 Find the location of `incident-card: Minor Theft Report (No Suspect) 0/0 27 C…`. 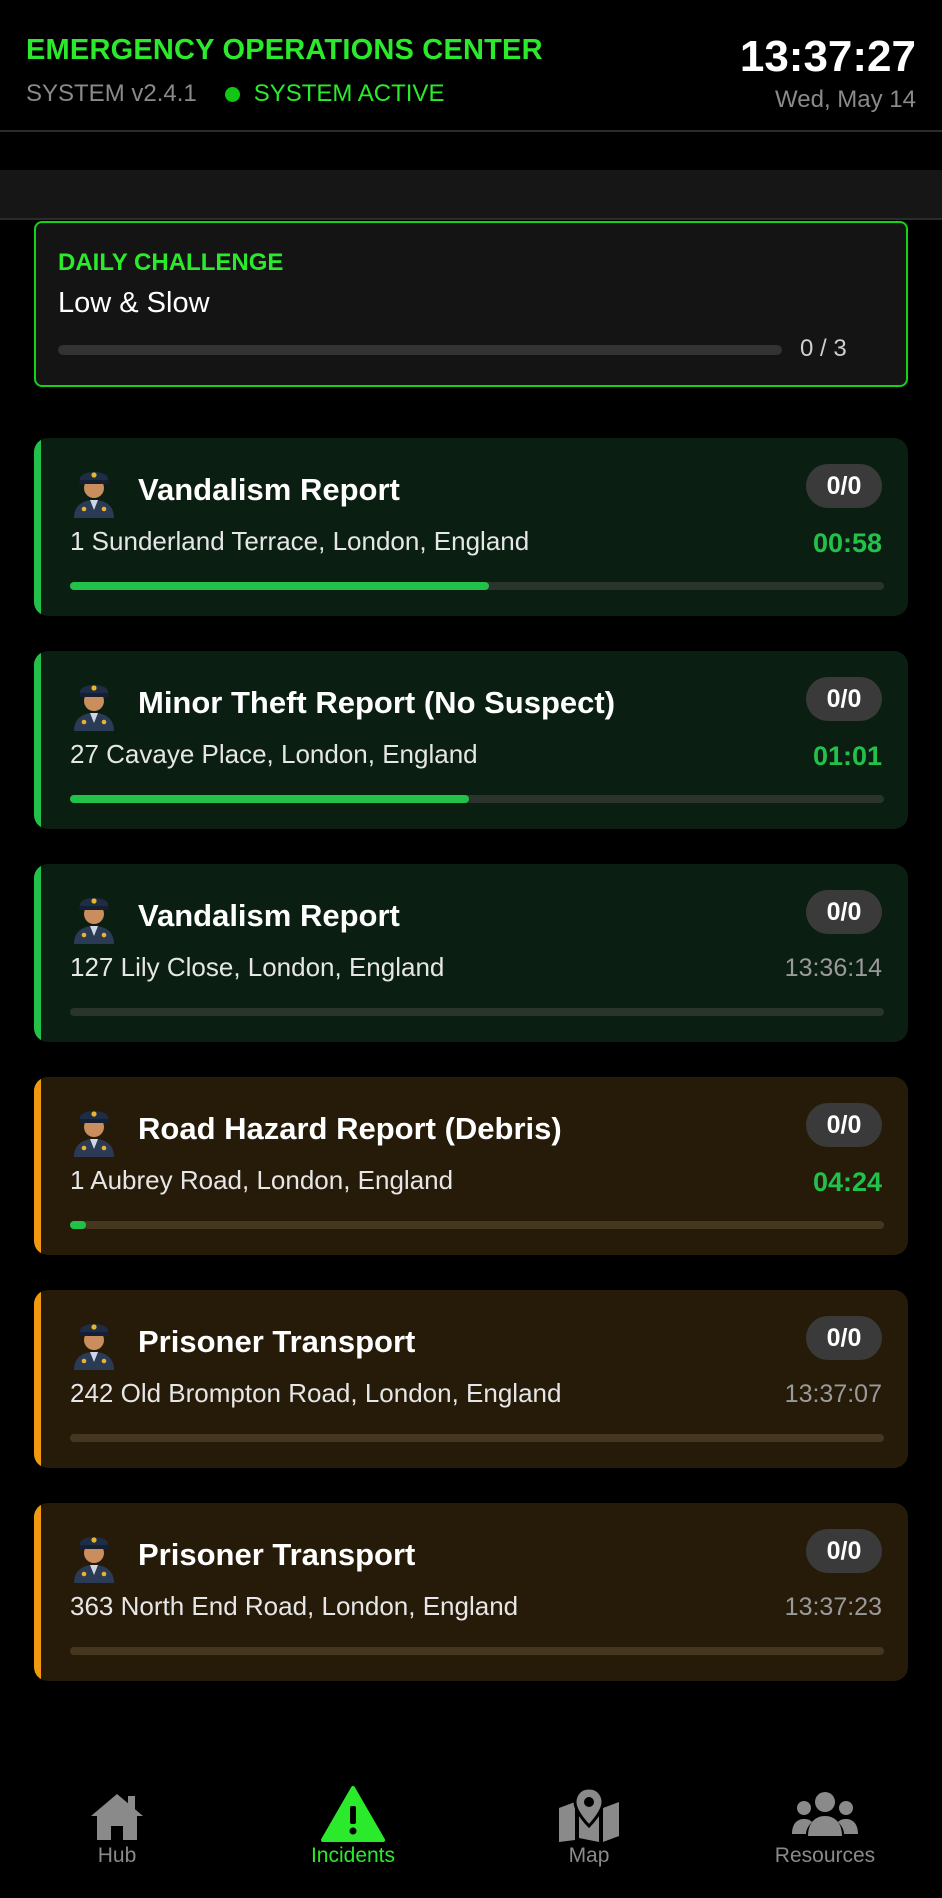

incident-card: Minor Theft Report (No Suspect) 0/0 27 C… is located at coordinates (471, 740).